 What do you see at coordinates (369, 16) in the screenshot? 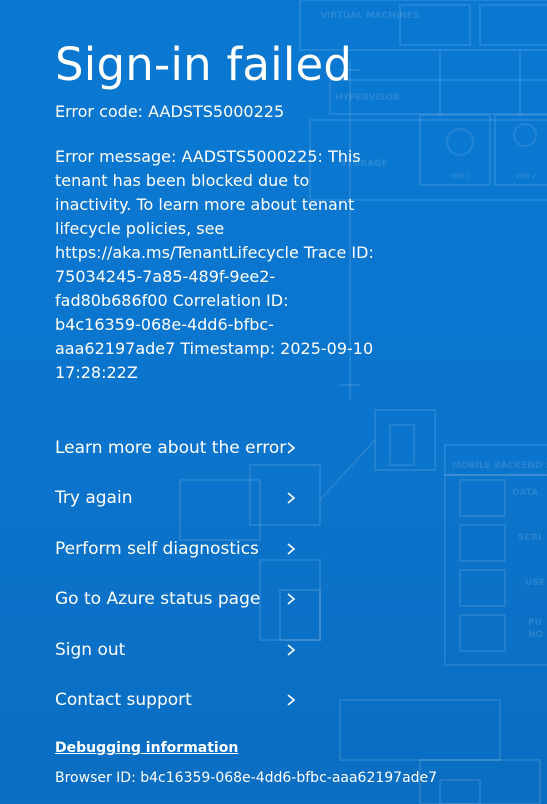
I see `bg-label-virtual-machines: VIRTUAL MACHINES` at bounding box center [369, 16].